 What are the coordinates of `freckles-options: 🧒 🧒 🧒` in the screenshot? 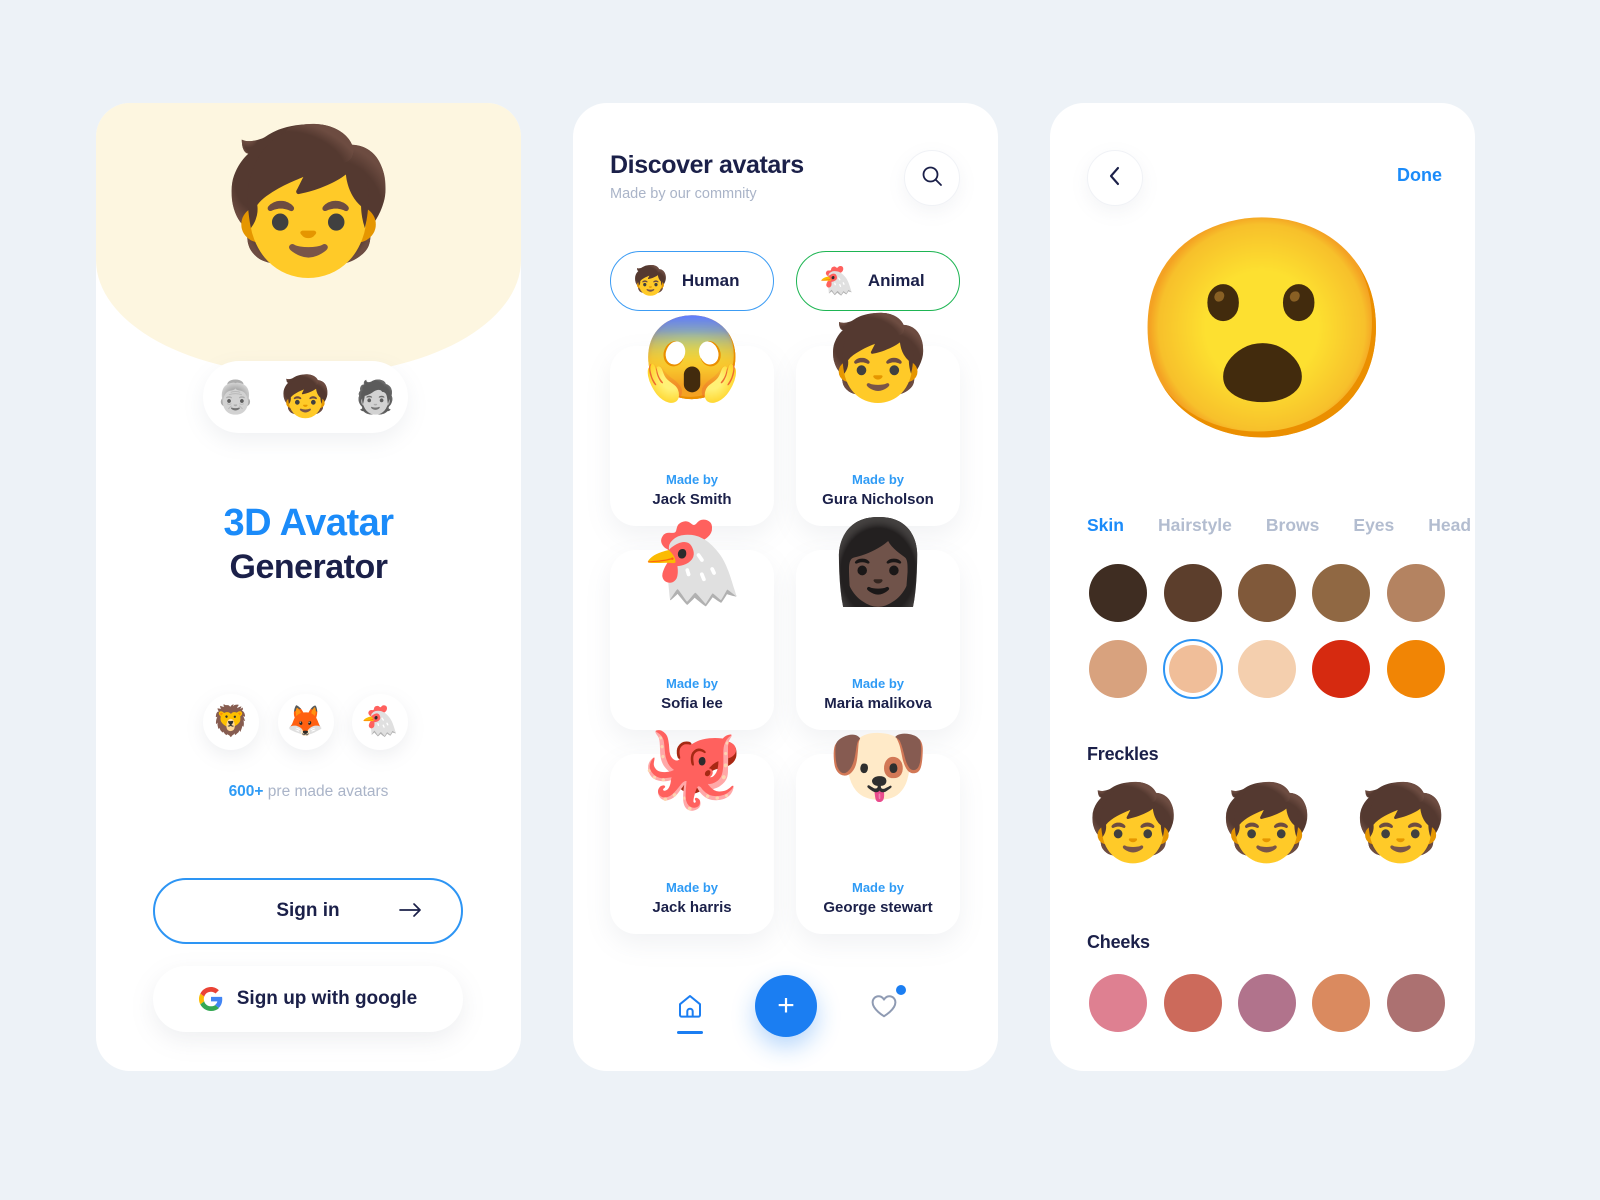 It's located at (1267, 823).